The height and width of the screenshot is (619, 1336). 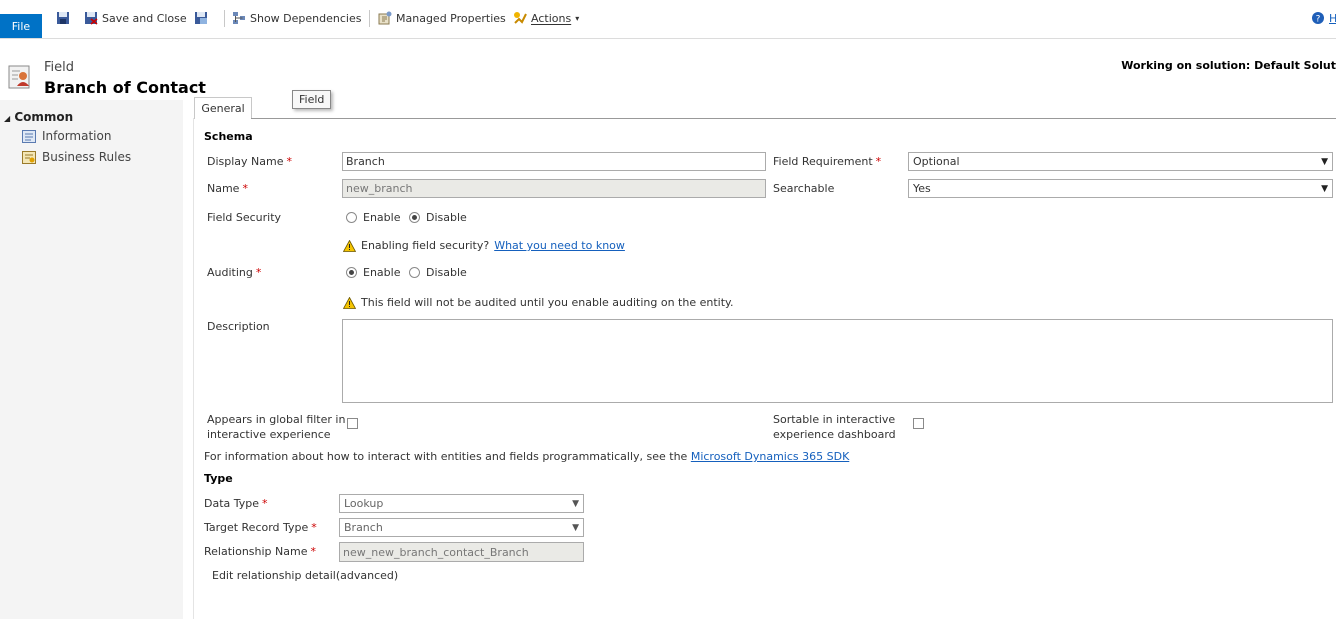 I want to click on name-input: new_branch, so click(x=554, y=188).